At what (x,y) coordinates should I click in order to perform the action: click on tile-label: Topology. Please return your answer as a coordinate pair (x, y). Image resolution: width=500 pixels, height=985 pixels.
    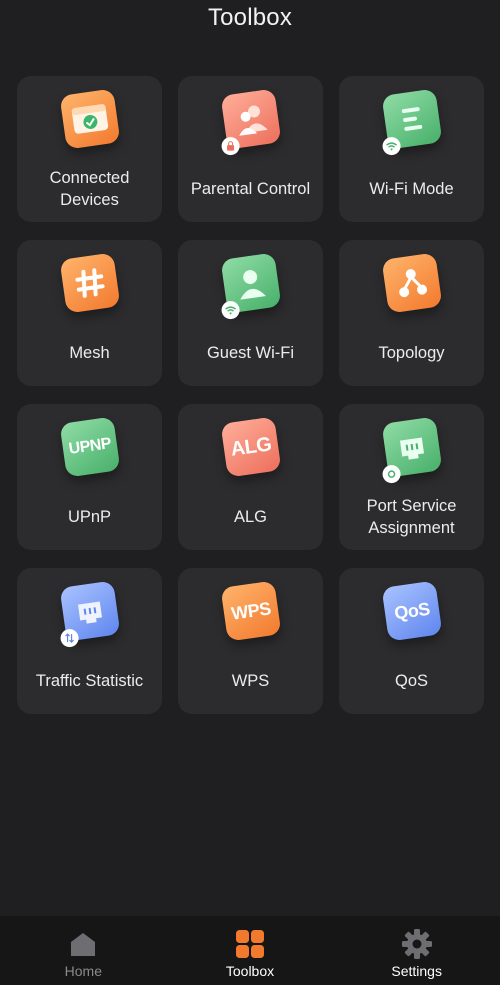
    Looking at the image, I should click on (411, 353).